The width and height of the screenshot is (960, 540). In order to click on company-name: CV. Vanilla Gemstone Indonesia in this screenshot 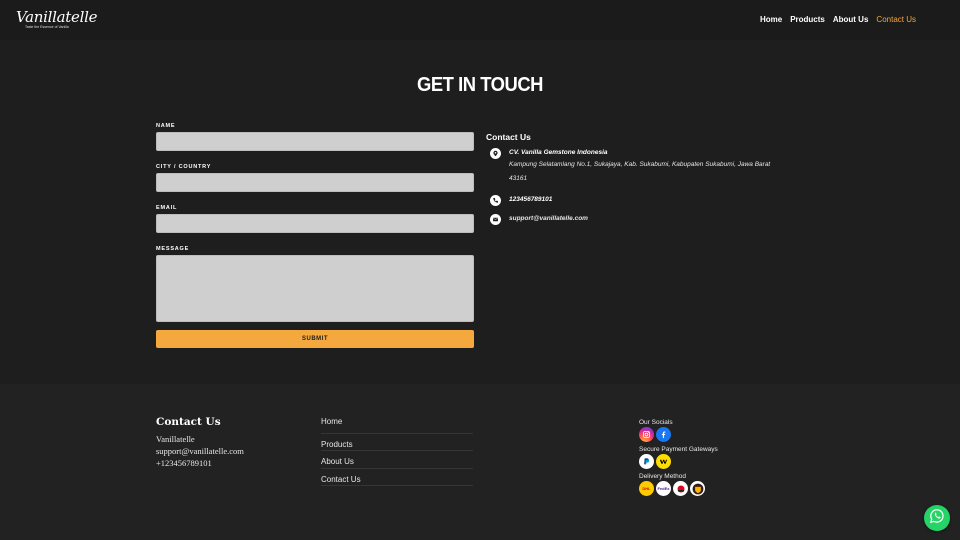, I will do `click(558, 152)`.